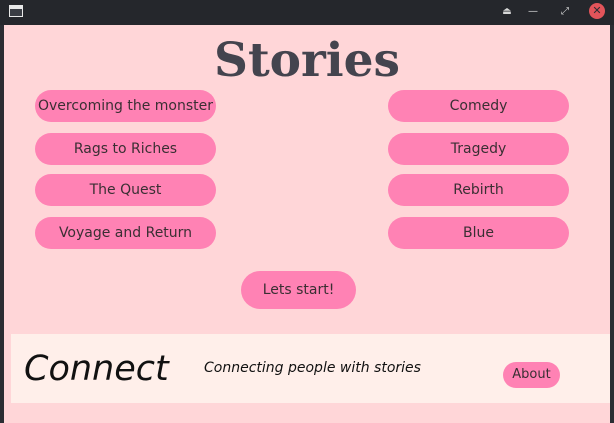 The height and width of the screenshot is (423, 614). Describe the element at coordinates (125, 233) in the screenshot. I see `story-button-voyage-and-return: Voyage and Return` at that location.